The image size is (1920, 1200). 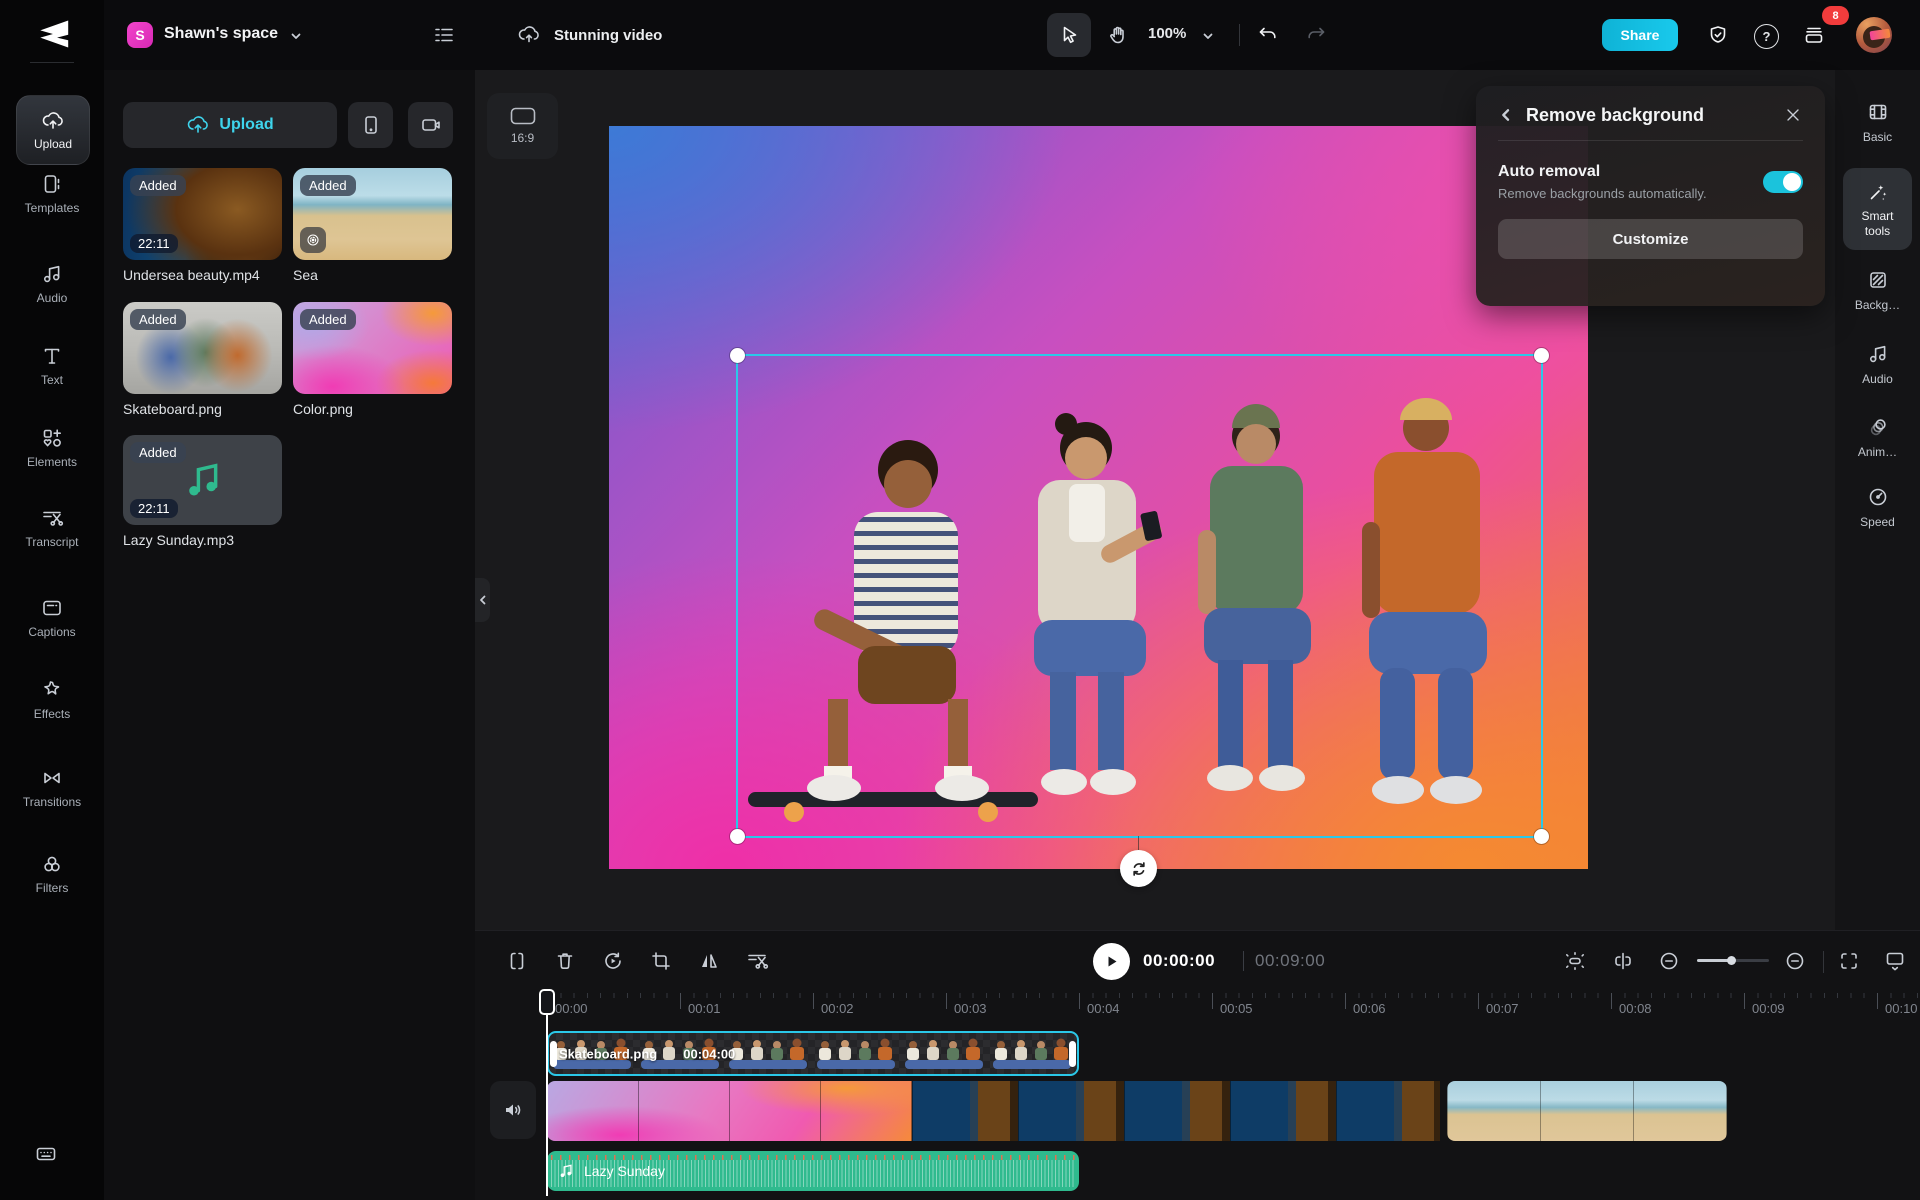 What do you see at coordinates (1814, 35) in the screenshot?
I see `tasks-queue-icon` at bounding box center [1814, 35].